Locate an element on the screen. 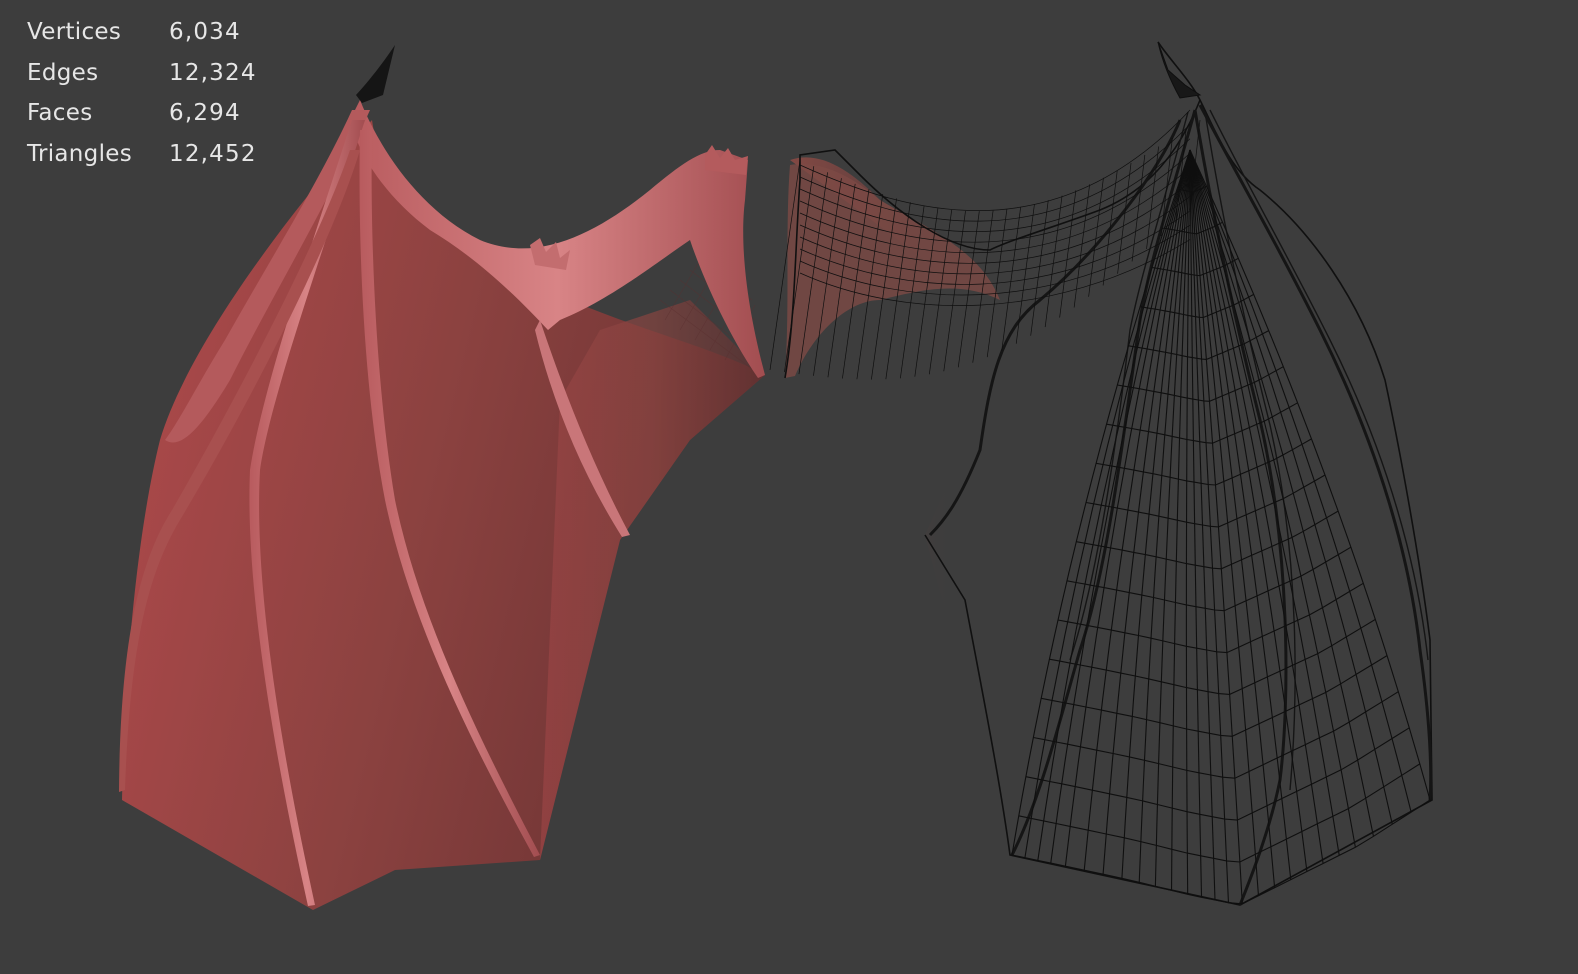 Image resolution: width=1578 pixels, height=974 pixels. stat-row-vertices: Vertices 6,034 is located at coordinates (142, 32).